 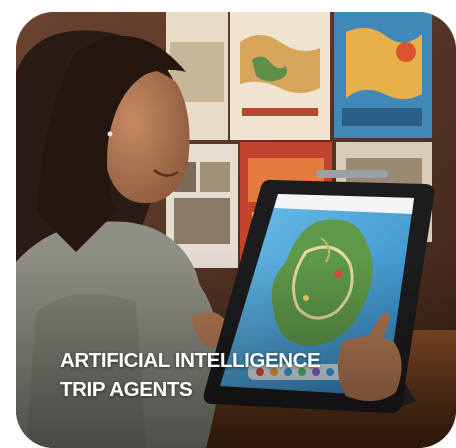 What do you see at coordinates (126, 389) in the screenshot?
I see `caption-line-2: TRIP AGENTS` at bounding box center [126, 389].